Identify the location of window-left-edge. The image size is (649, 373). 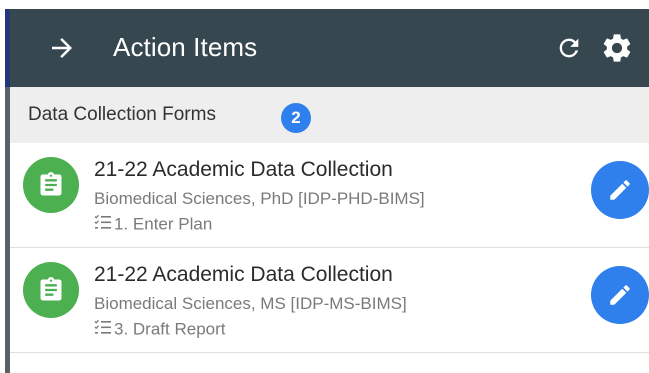
(5, 186).